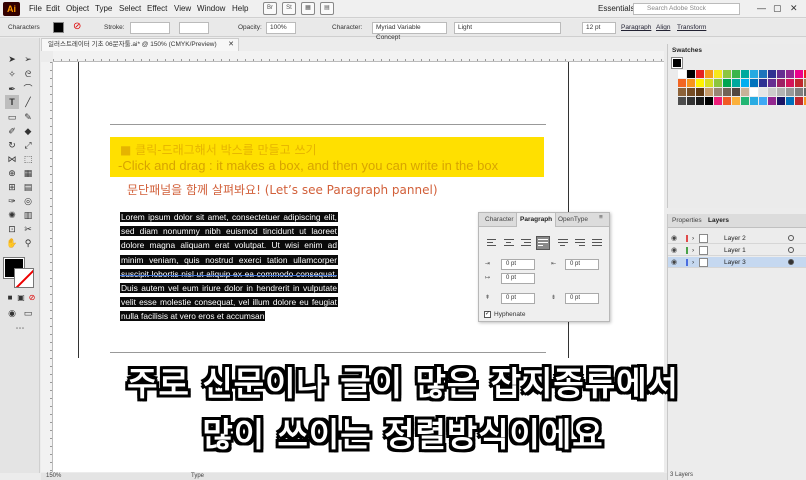 The height and width of the screenshot is (480, 806). What do you see at coordinates (761, 8) in the screenshot?
I see `minimize-icon: —` at bounding box center [761, 8].